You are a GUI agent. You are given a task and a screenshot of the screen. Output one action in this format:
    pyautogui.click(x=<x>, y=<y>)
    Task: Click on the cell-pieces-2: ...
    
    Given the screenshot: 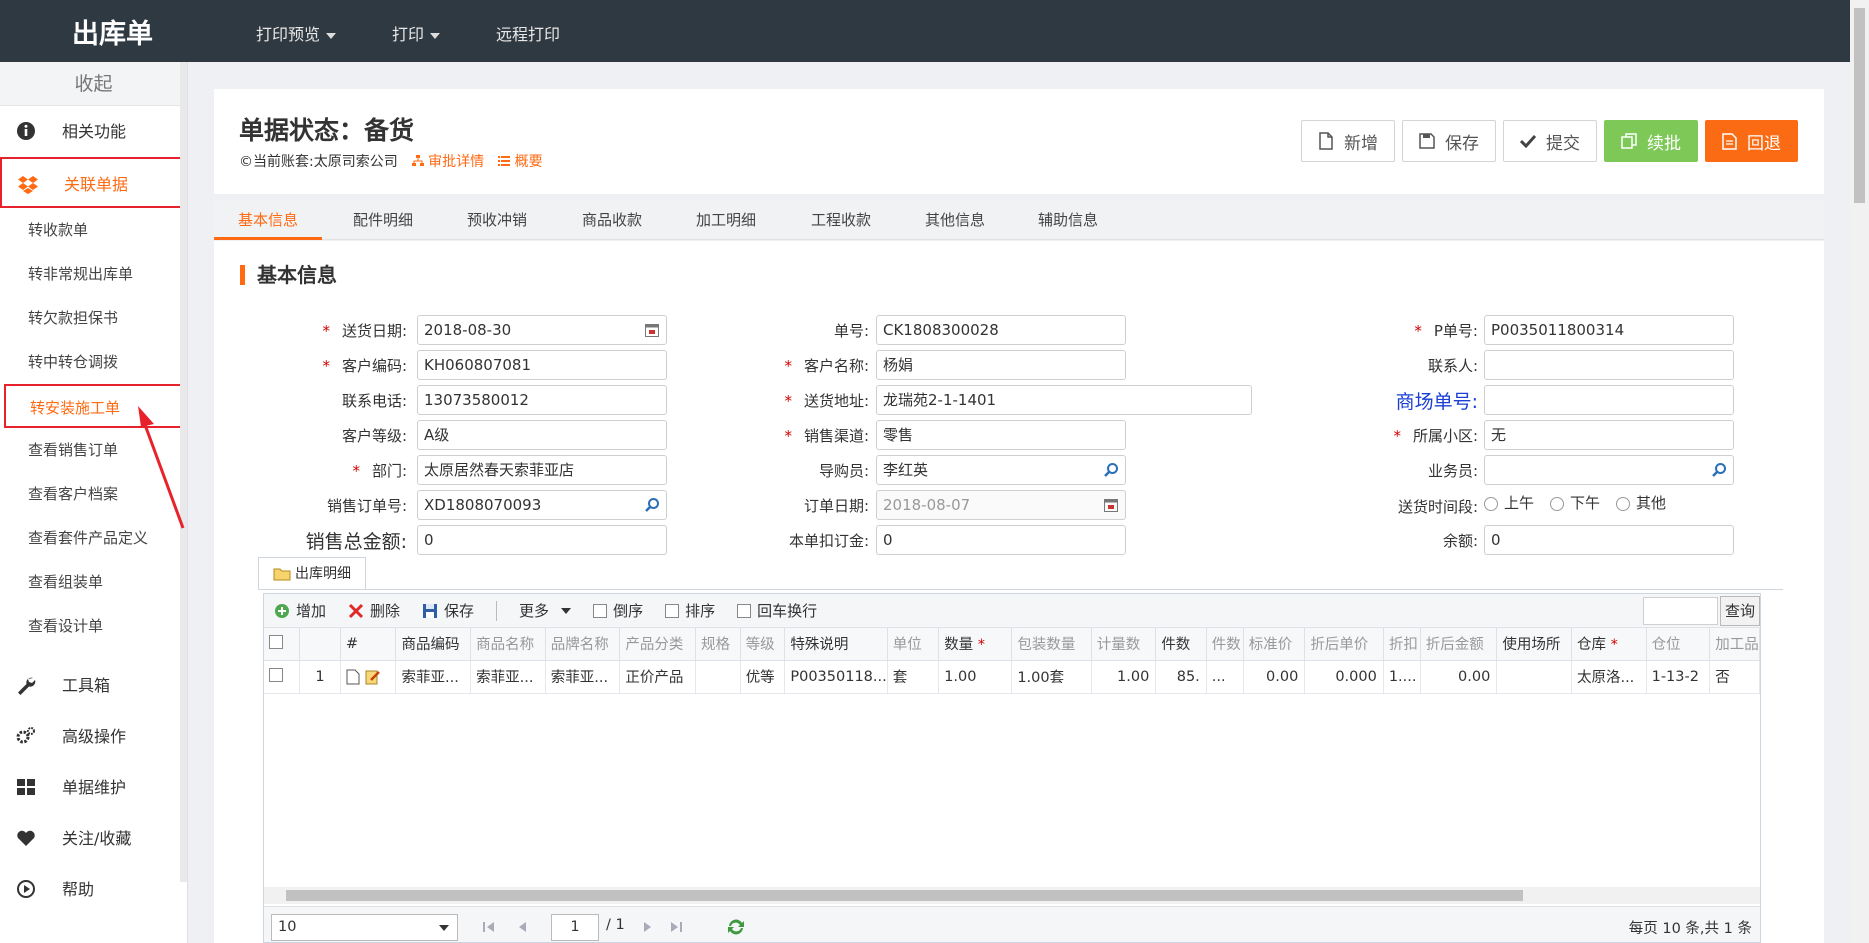 What is the action you would take?
    pyautogui.click(x=1225, y=677)
    